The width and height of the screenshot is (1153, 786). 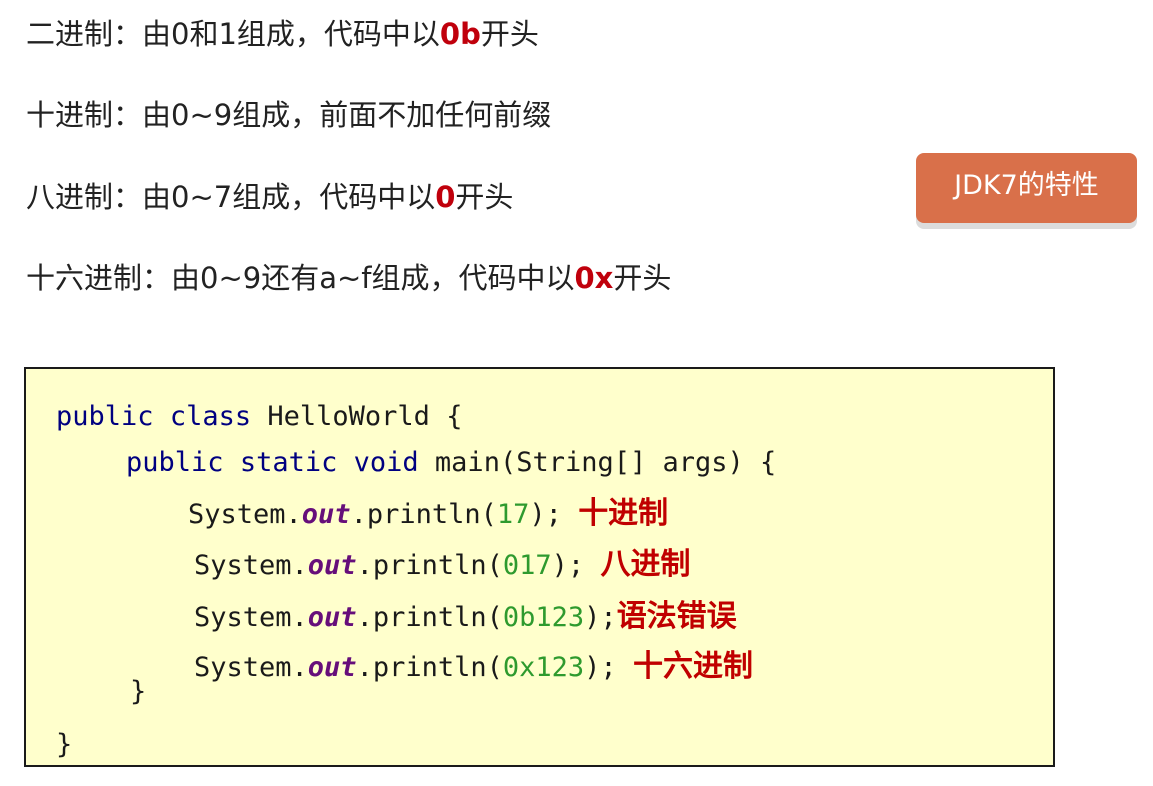 What do you see at coordinates (645, 564) in the screenshot?
I see `annotation-label: 八进制` at bounding box center [645, 564].